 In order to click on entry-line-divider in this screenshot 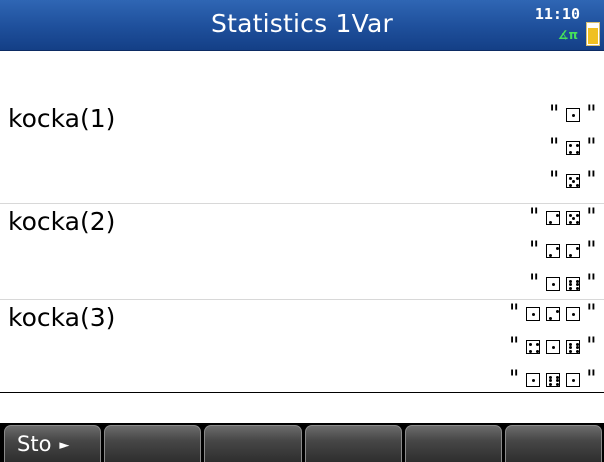, I will do `click(302, 392)`.